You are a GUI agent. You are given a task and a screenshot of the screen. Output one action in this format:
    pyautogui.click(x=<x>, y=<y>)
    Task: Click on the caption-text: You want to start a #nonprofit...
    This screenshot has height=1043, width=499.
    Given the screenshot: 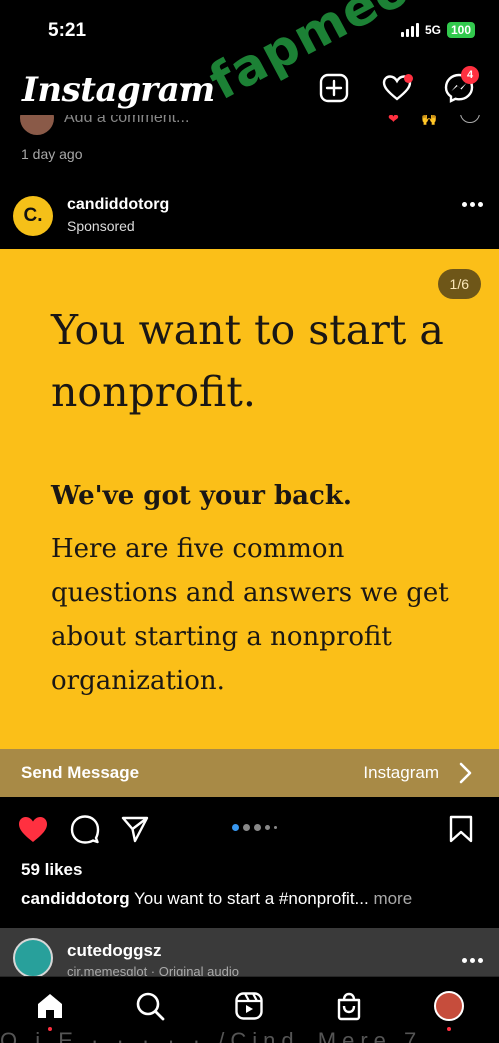 What is the action you would take?
    pyautogui.click(x=249, y=898)
    